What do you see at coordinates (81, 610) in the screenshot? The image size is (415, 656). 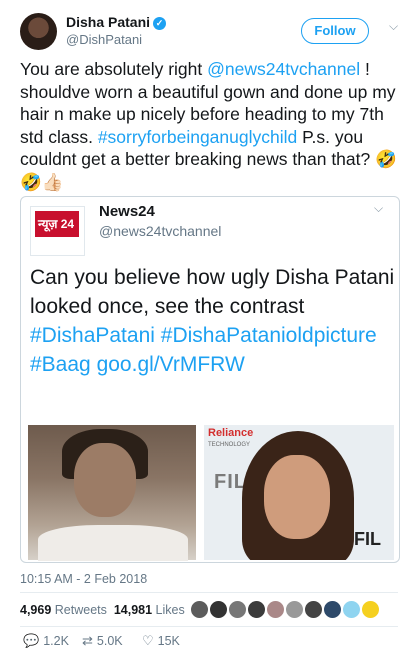 I see `retweets-label: Retweets` at bounding box center [81, 610].